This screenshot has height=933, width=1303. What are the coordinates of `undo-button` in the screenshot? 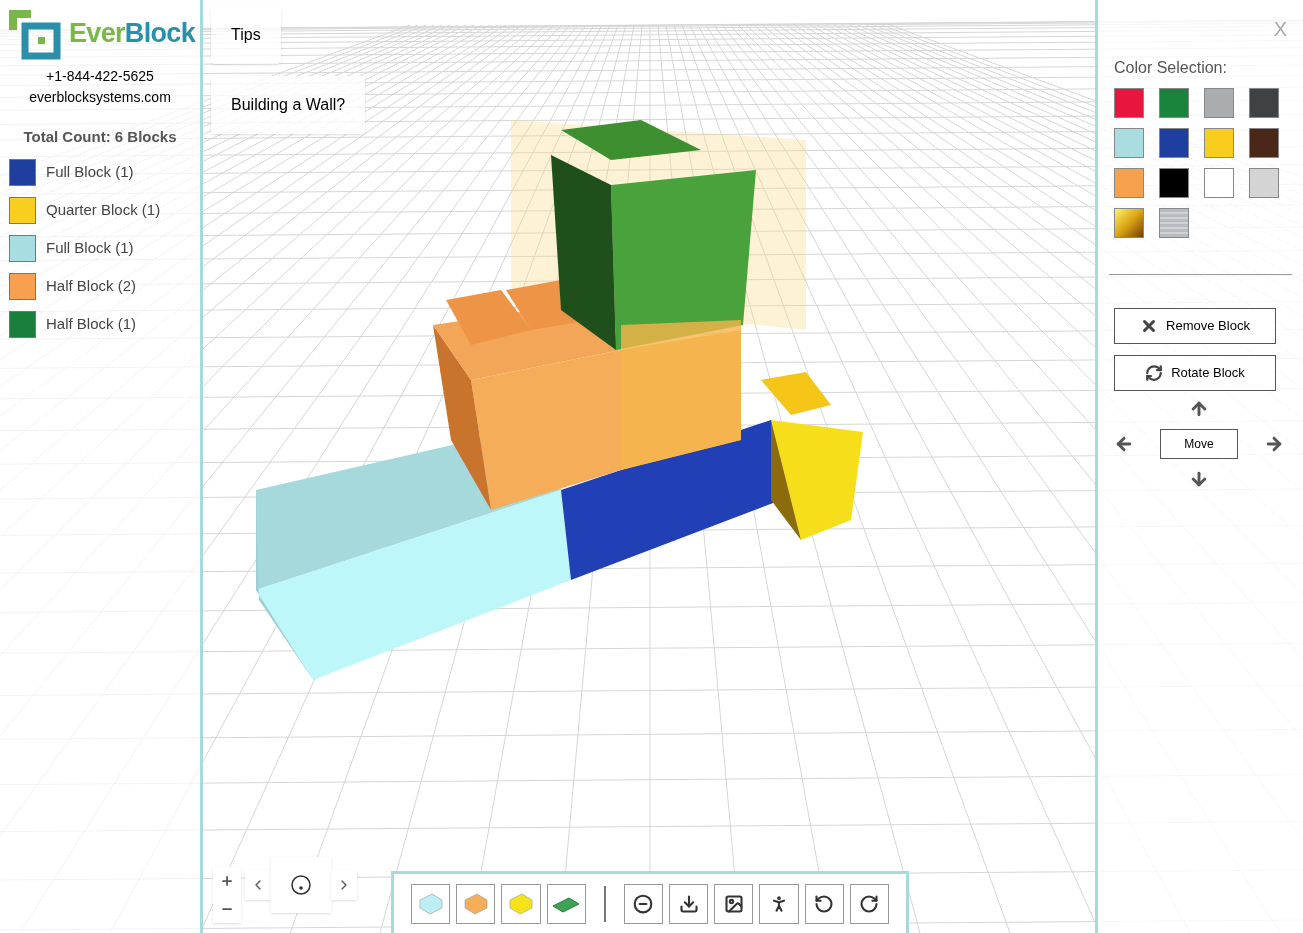 It's located at (824, 903).